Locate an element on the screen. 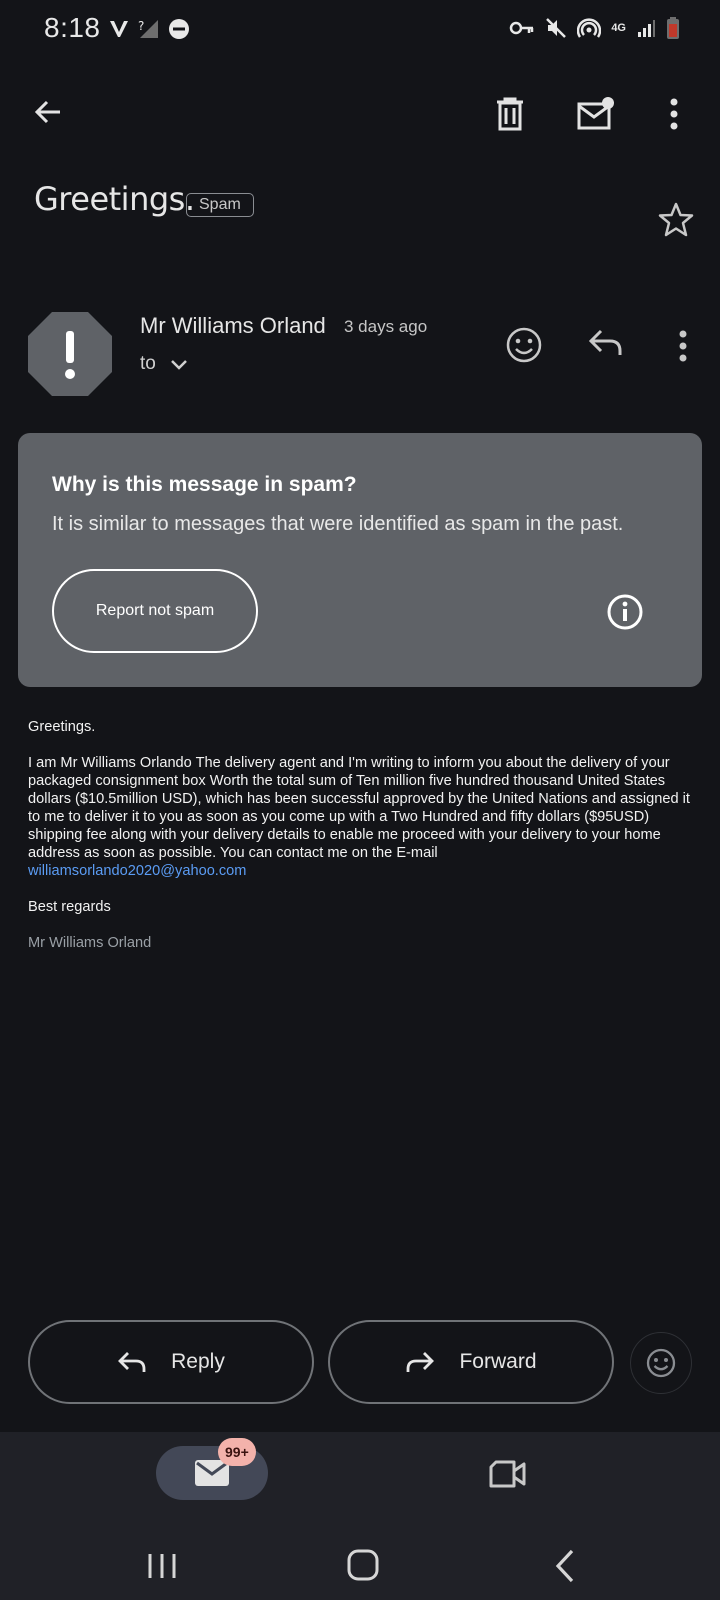  recent-apps-button is located at coordinates (162, 1566).